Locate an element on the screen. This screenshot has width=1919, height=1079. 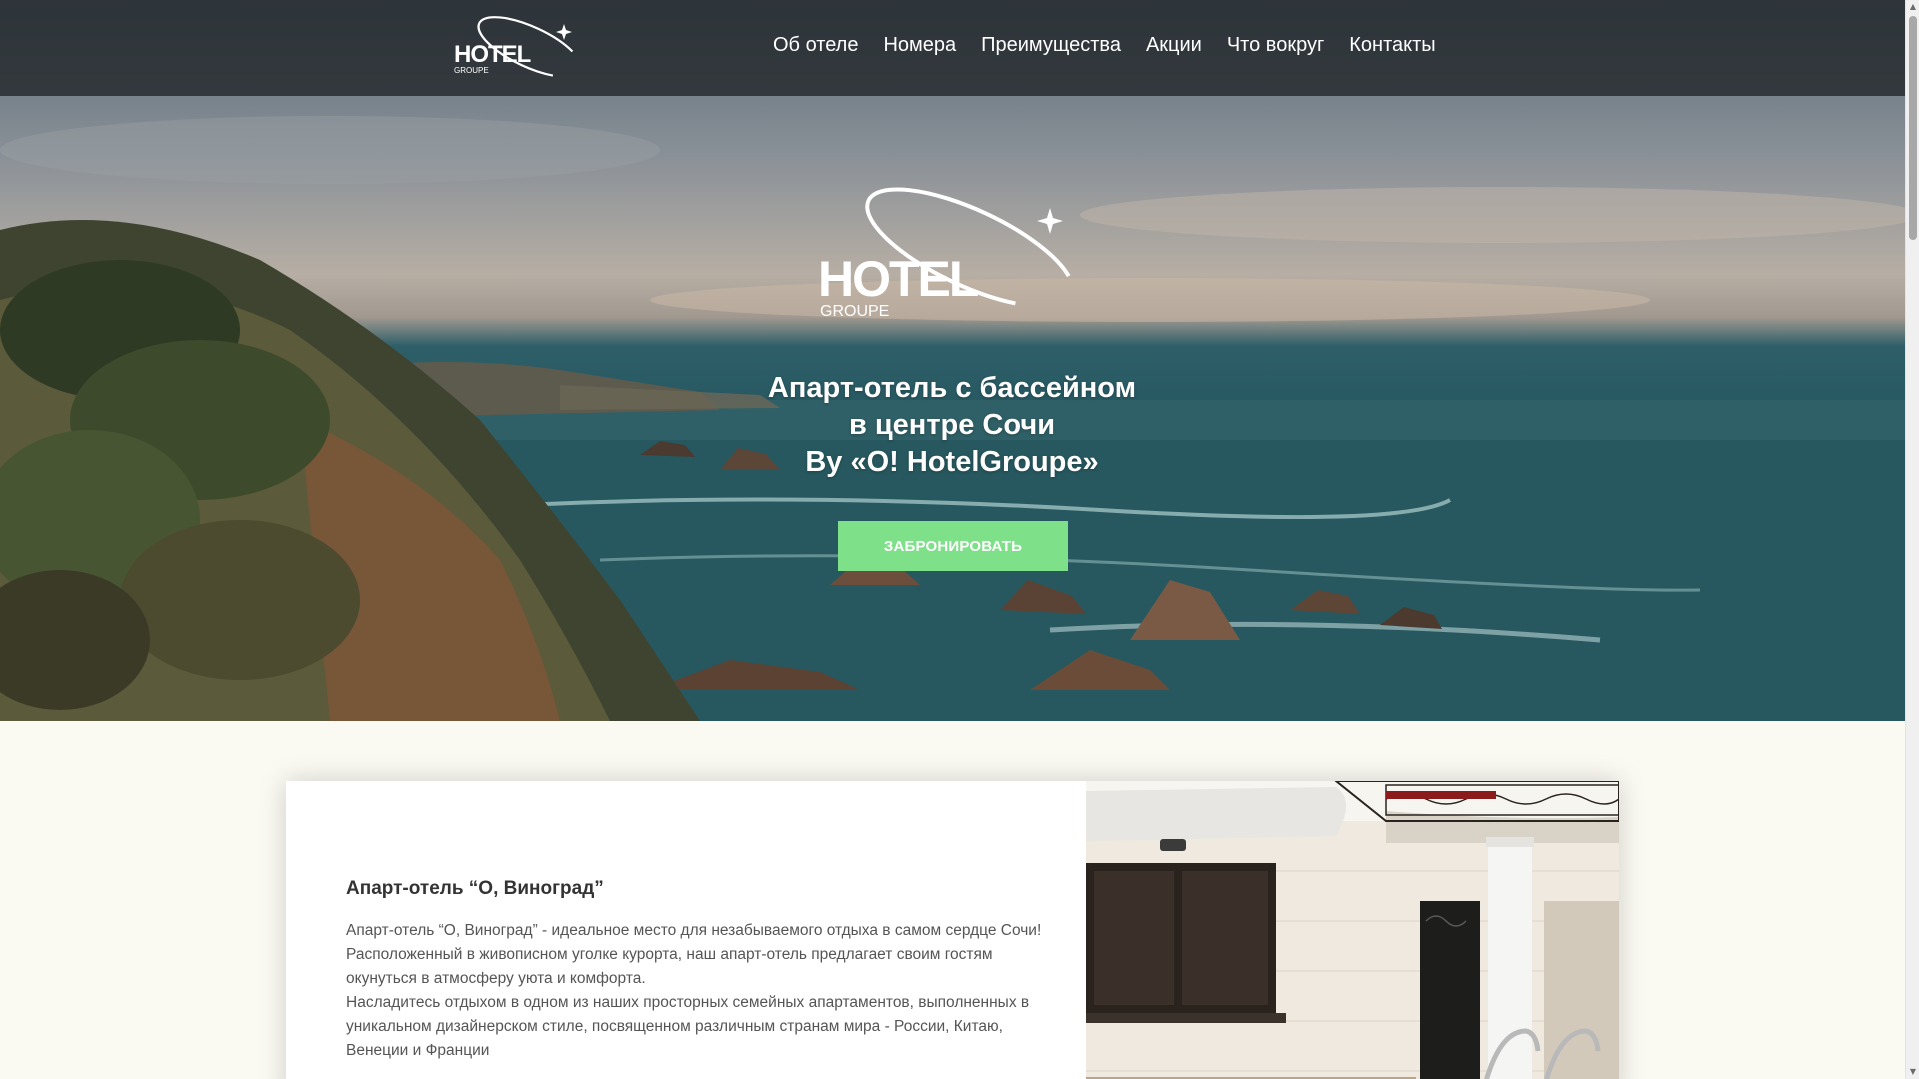
about-title: Апарт-отель “О, Виноград” is located at coordinates (475, 888).